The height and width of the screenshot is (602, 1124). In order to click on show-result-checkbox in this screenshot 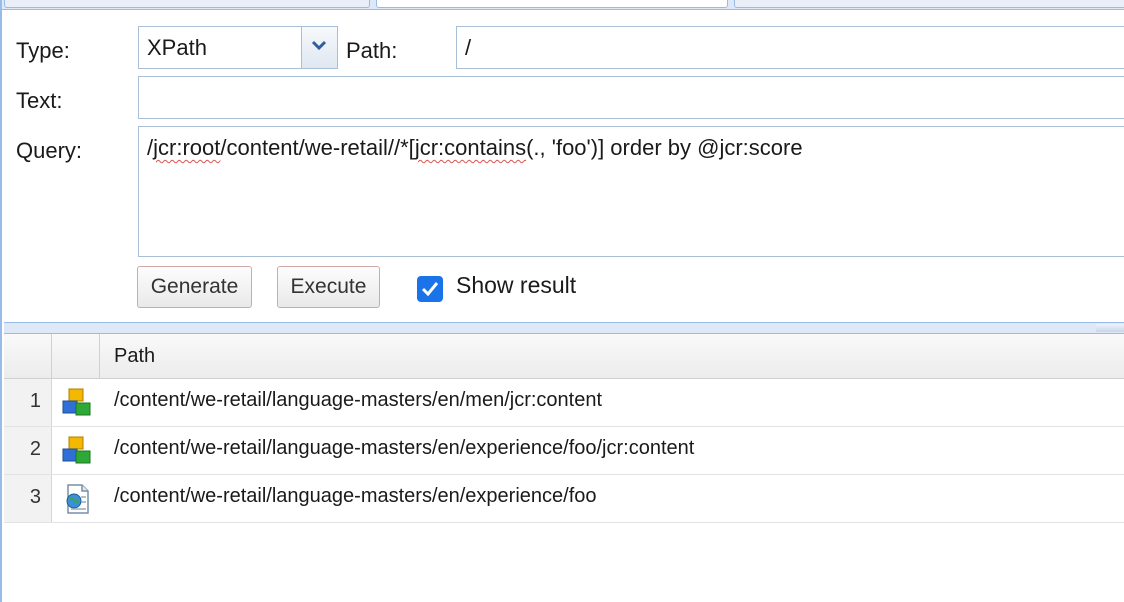, I will do `click(430, 289)`.